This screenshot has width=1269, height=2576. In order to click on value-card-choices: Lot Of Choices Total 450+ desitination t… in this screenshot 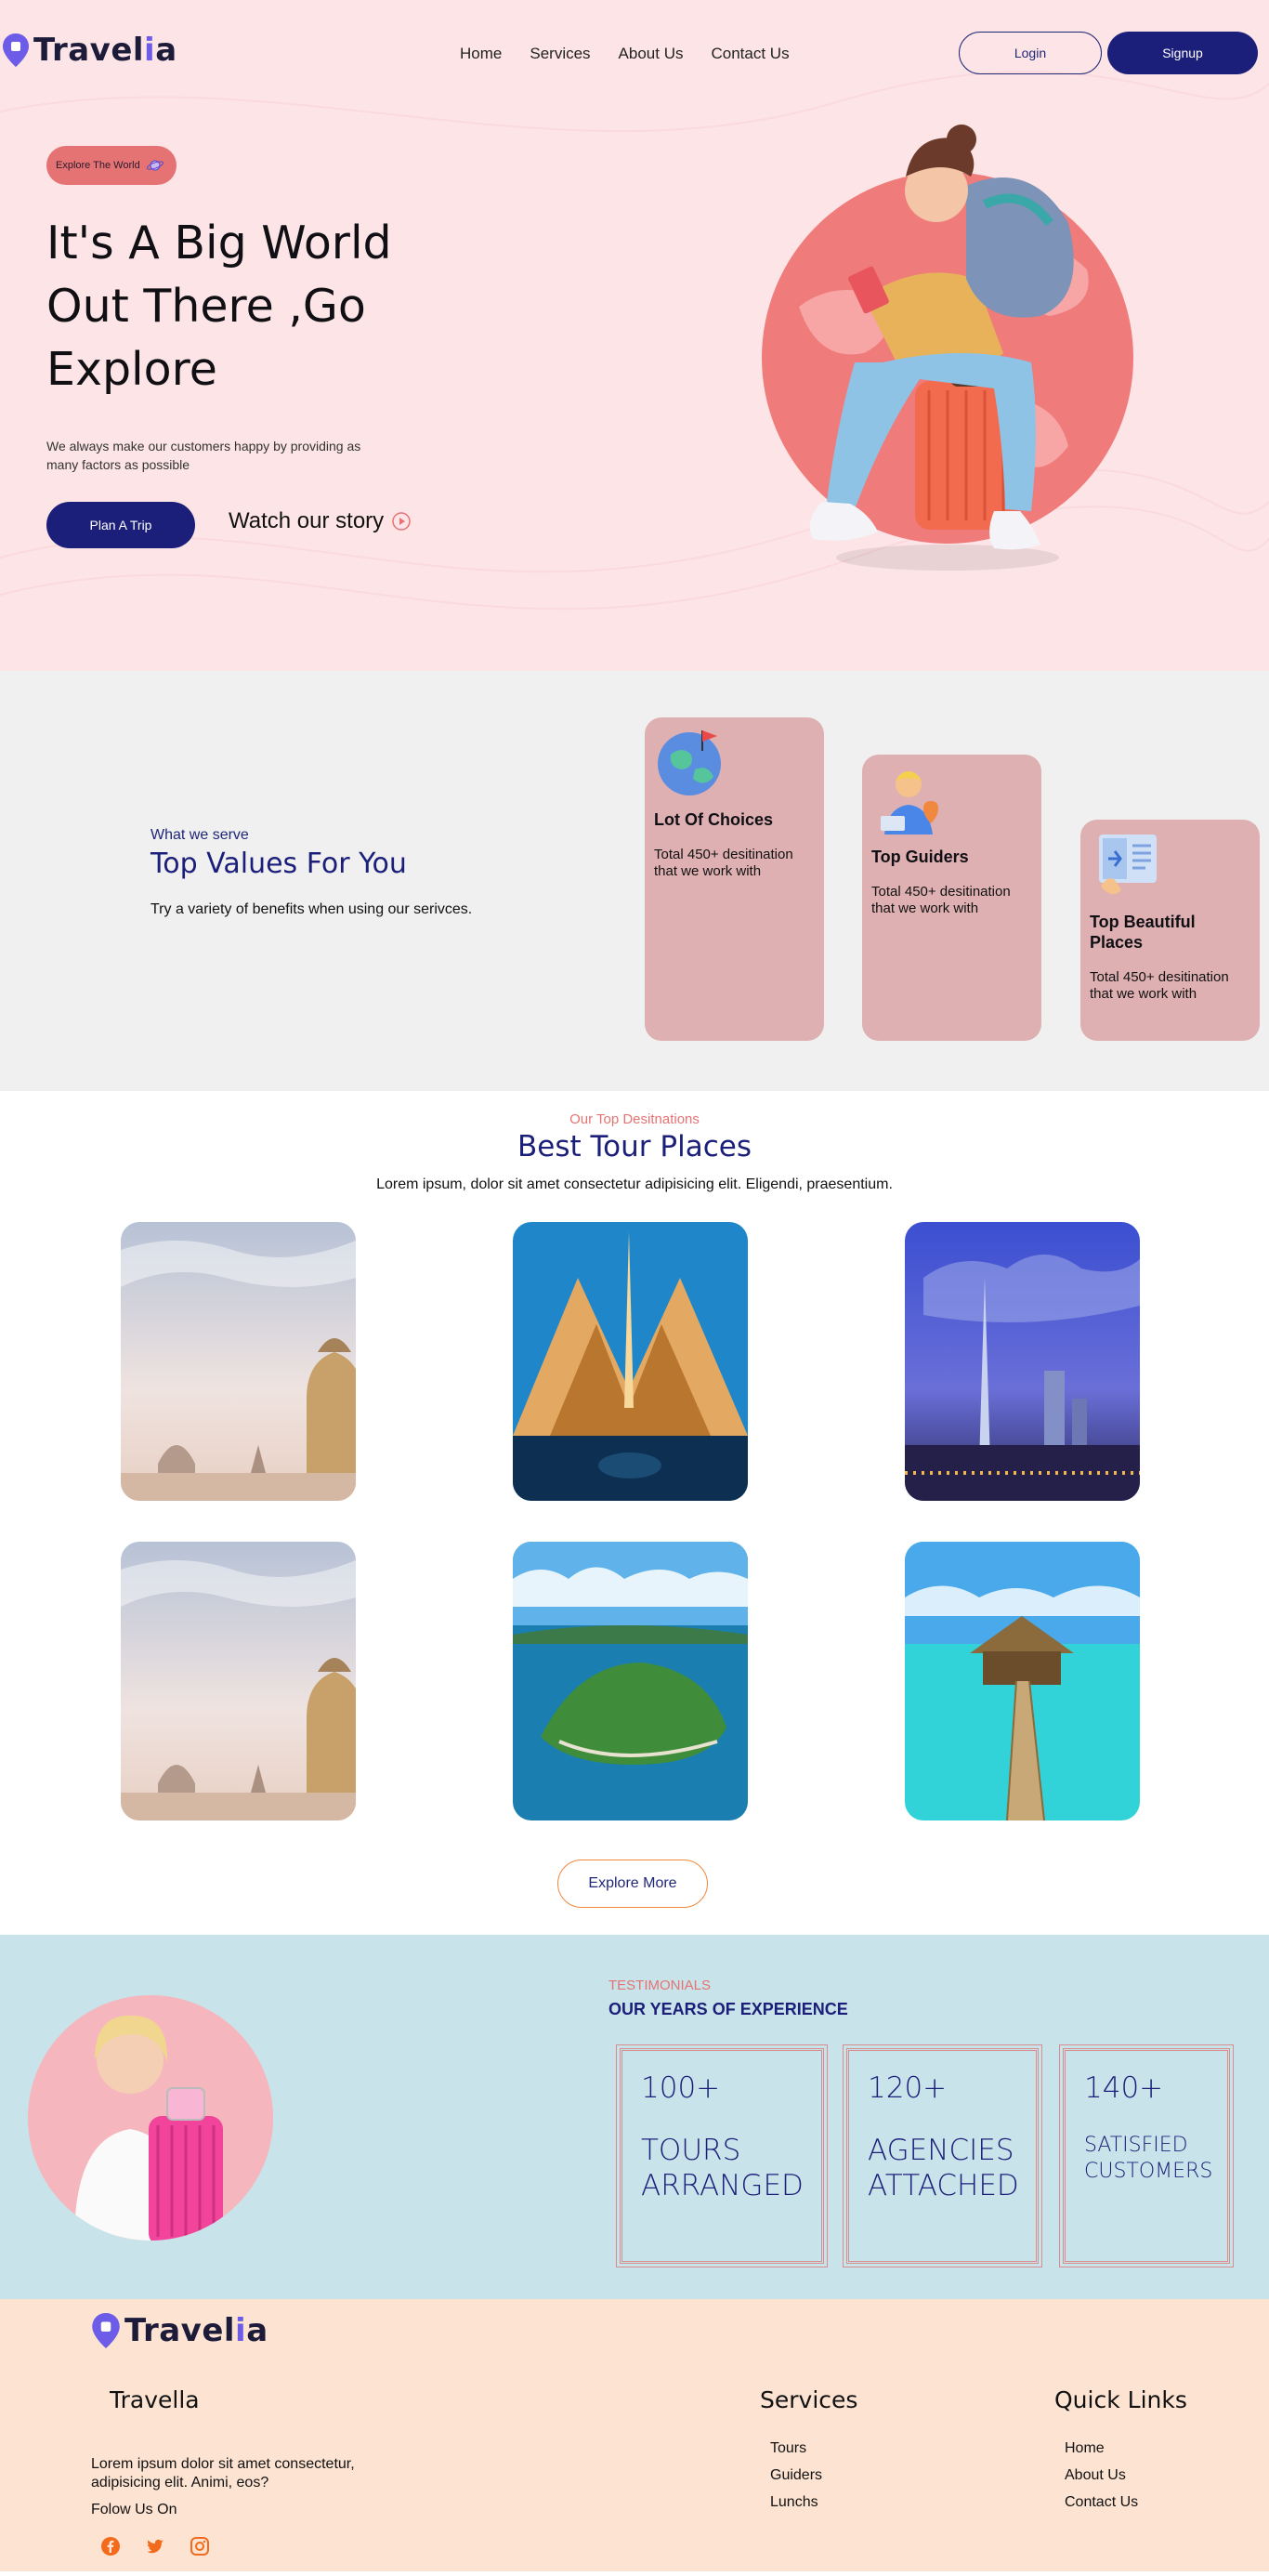, I will do `click(734, 879)`.